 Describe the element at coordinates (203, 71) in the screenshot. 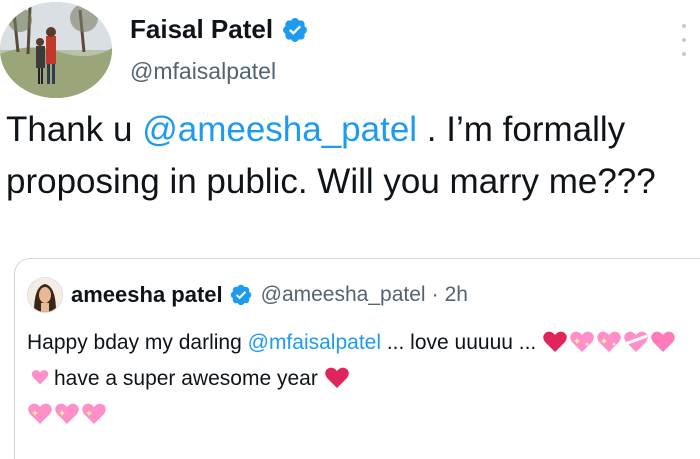

I see `author-handle: @mfaisalpatel` at that location.